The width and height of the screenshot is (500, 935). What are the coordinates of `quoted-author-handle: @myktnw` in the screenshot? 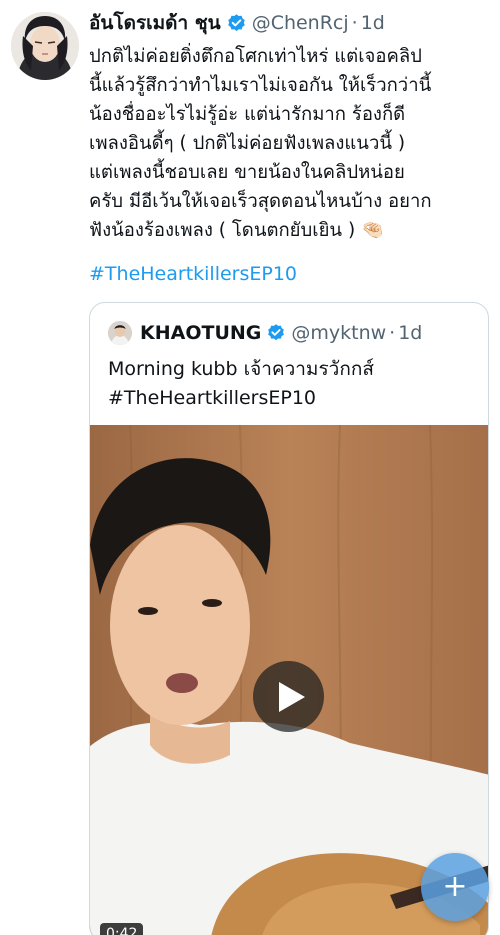 It's located at (339, 333).